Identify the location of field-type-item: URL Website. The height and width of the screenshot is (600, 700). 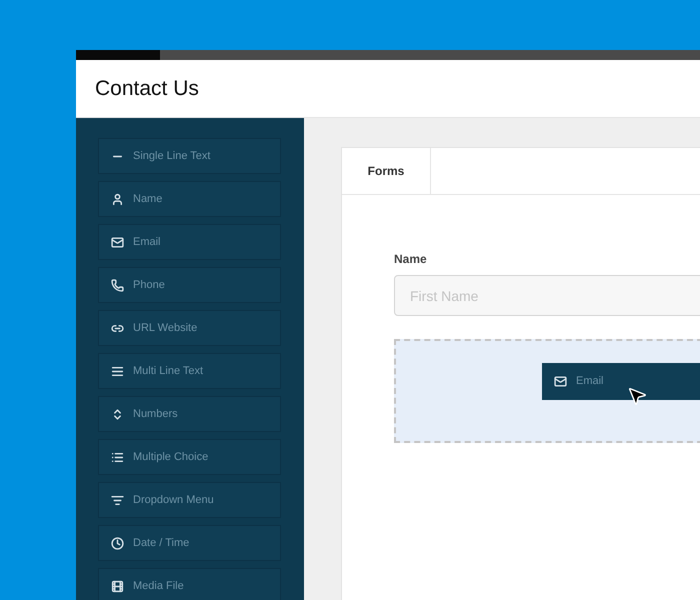
(189, 328).